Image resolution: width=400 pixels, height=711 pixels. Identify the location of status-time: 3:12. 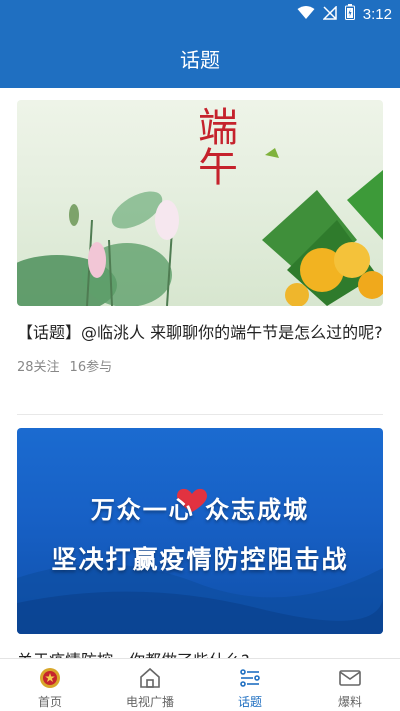
(377, 14).